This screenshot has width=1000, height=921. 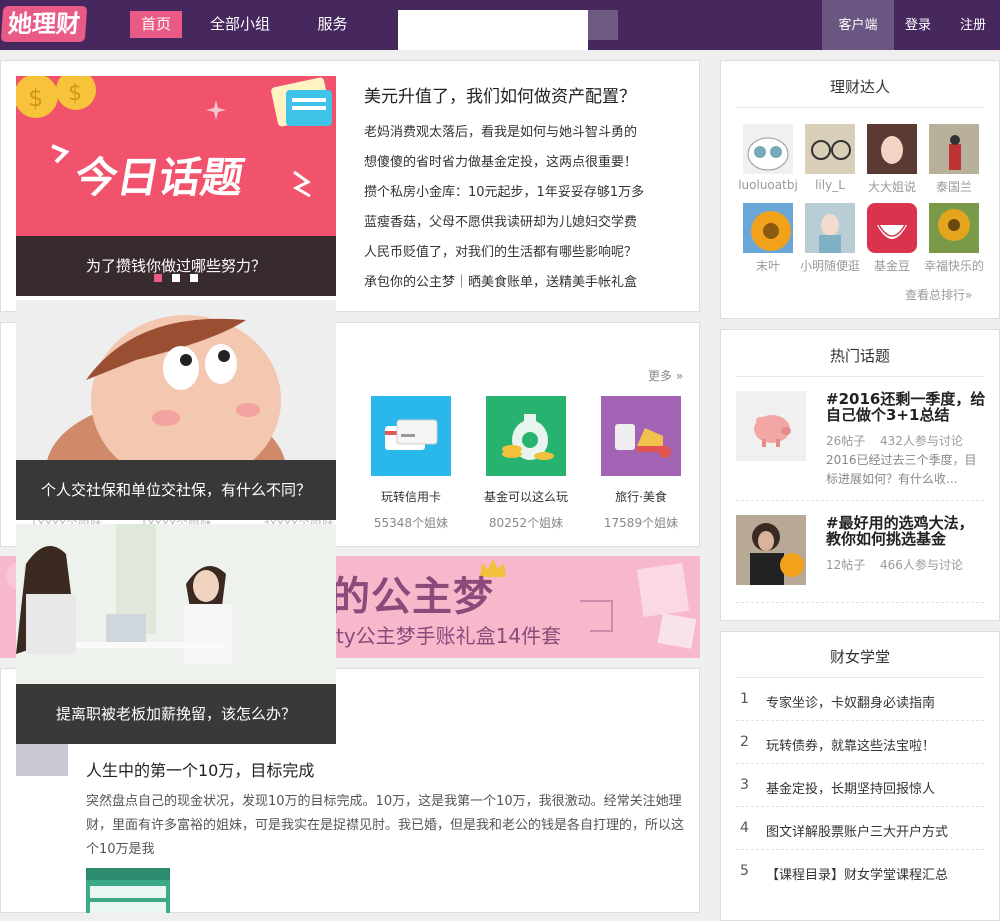 I want to click on banner-subtitle: ty公主梦手账礼盒14件套, so click(x=449, y=636).